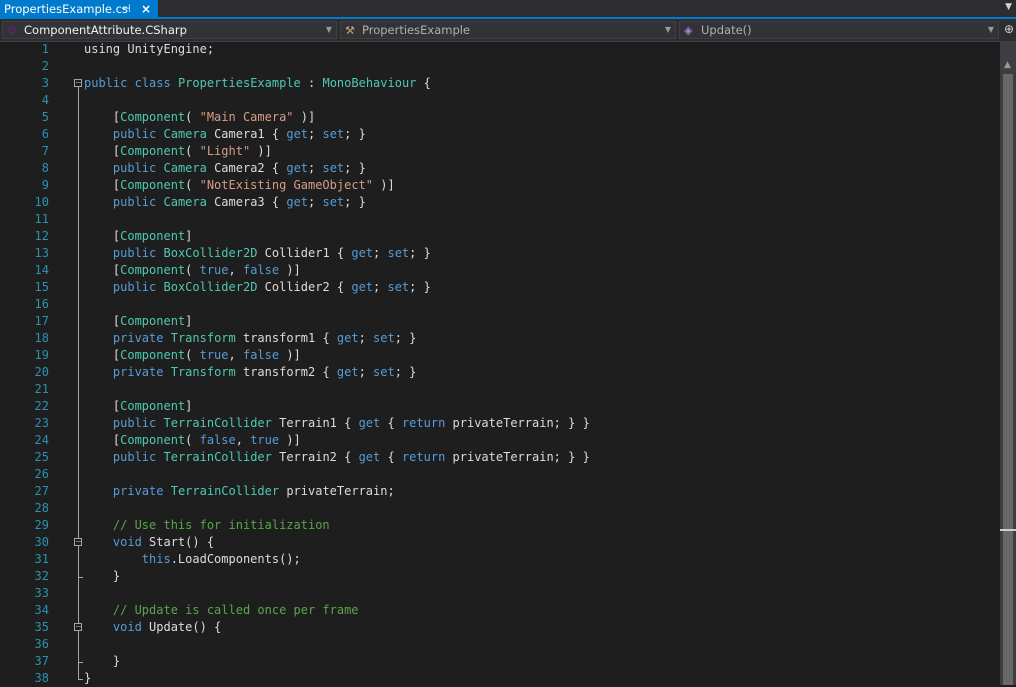  Describe the element at coordinates (726, 30) in the screenshot. I see `member-dropdown-value: Update()` at that location.